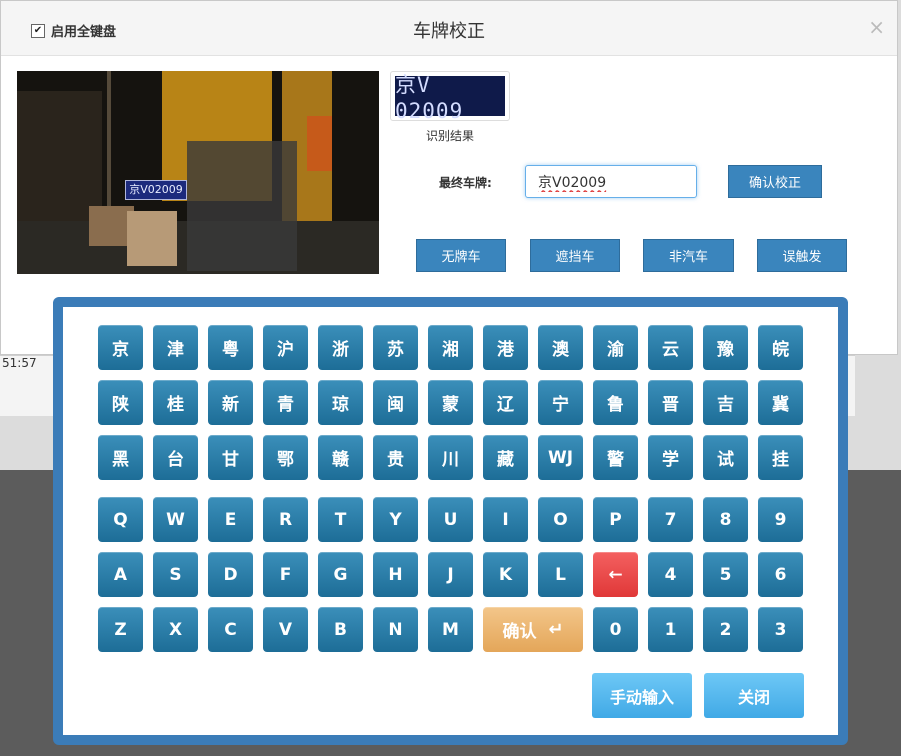 The width and height of the screenshot is (901, 756). Describe the element at coordinates (395, 457) in the screenshot. I see `province-key: 贵` at that location.